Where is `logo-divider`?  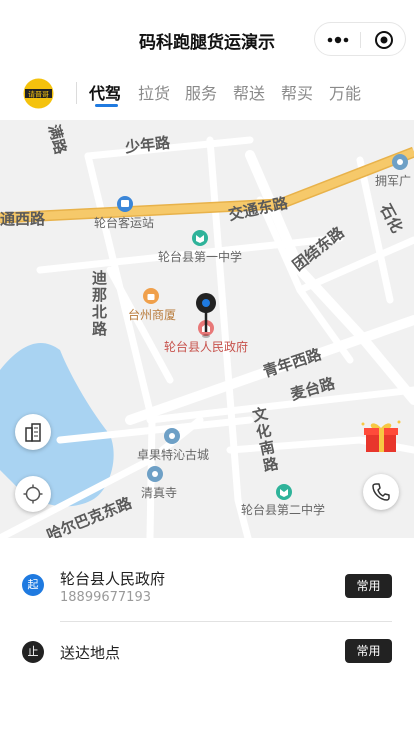
logo-divider is located at coordinates (76, 93).